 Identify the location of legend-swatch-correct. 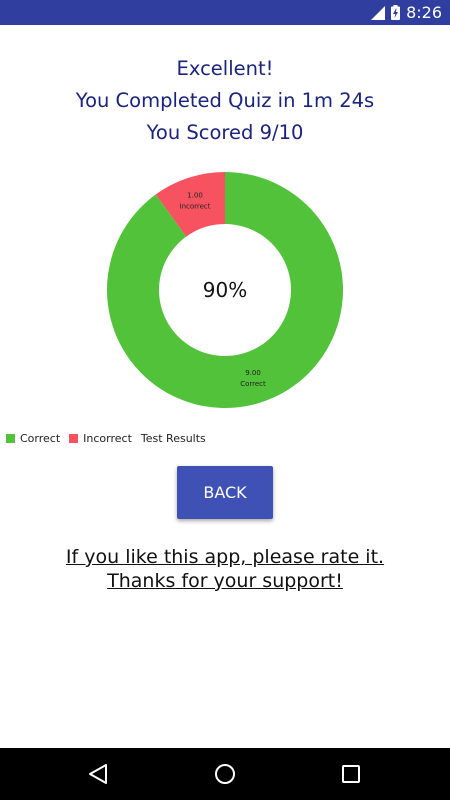
(10, 438).